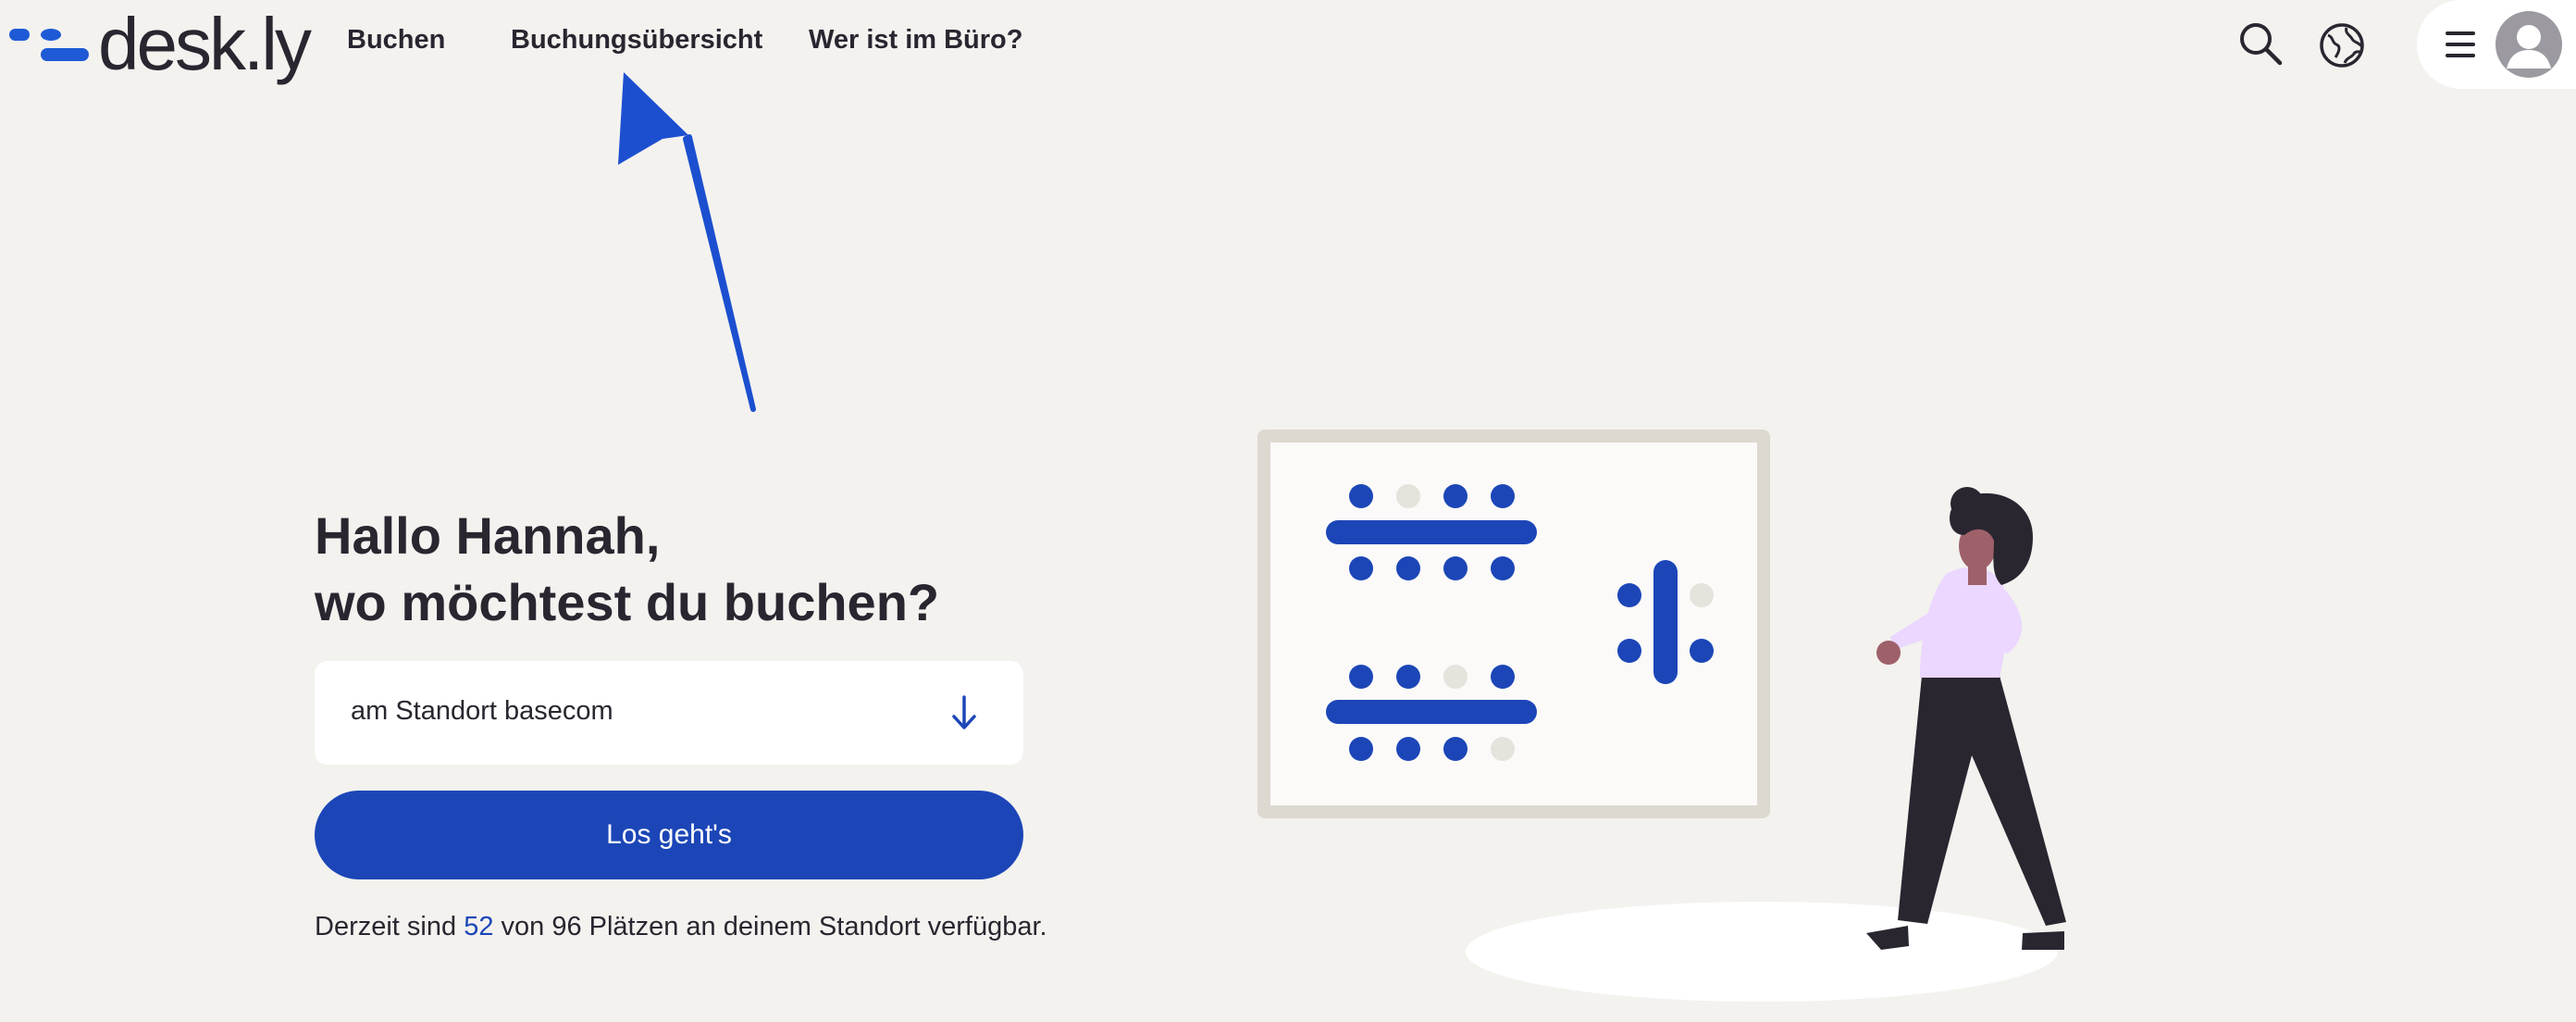  I want to click on logo-text: desk.ly, so click(205, 44).